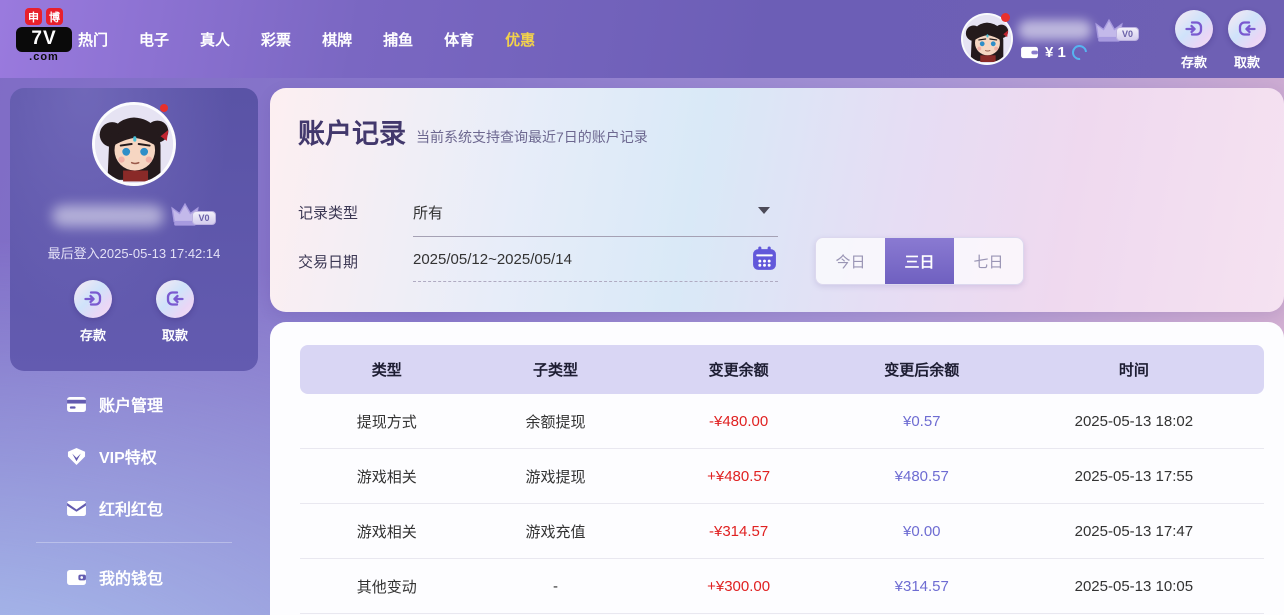 This screenshot has width=1284, height=615. Describe the element at coordinates (215, 39) in the screenshot. I see `nav-item-live: 真人` at that location.